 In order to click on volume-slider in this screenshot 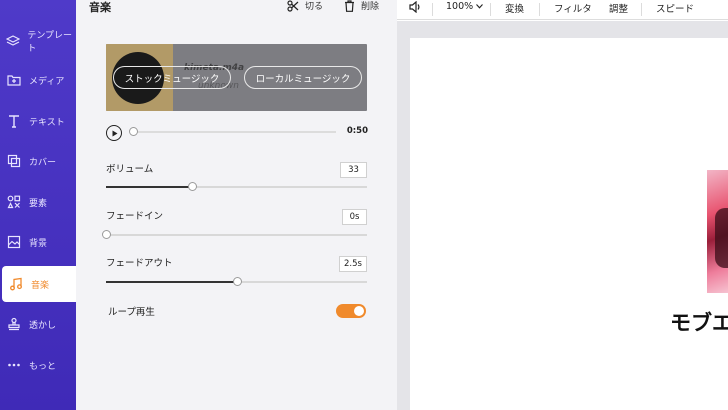, I will do `click(236, 186)`.